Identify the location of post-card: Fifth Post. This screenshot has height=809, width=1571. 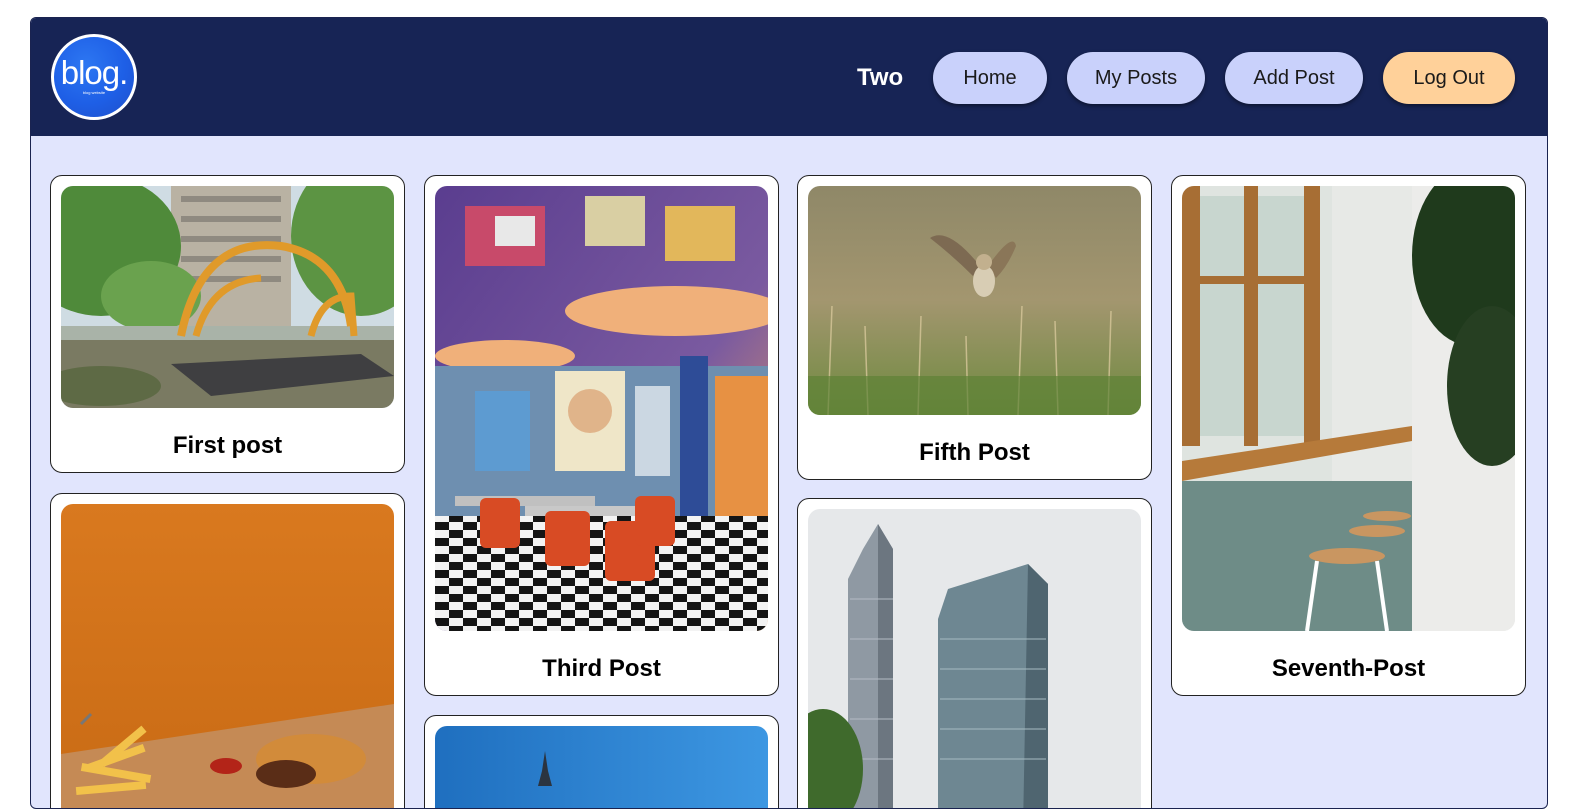
(974, 327).